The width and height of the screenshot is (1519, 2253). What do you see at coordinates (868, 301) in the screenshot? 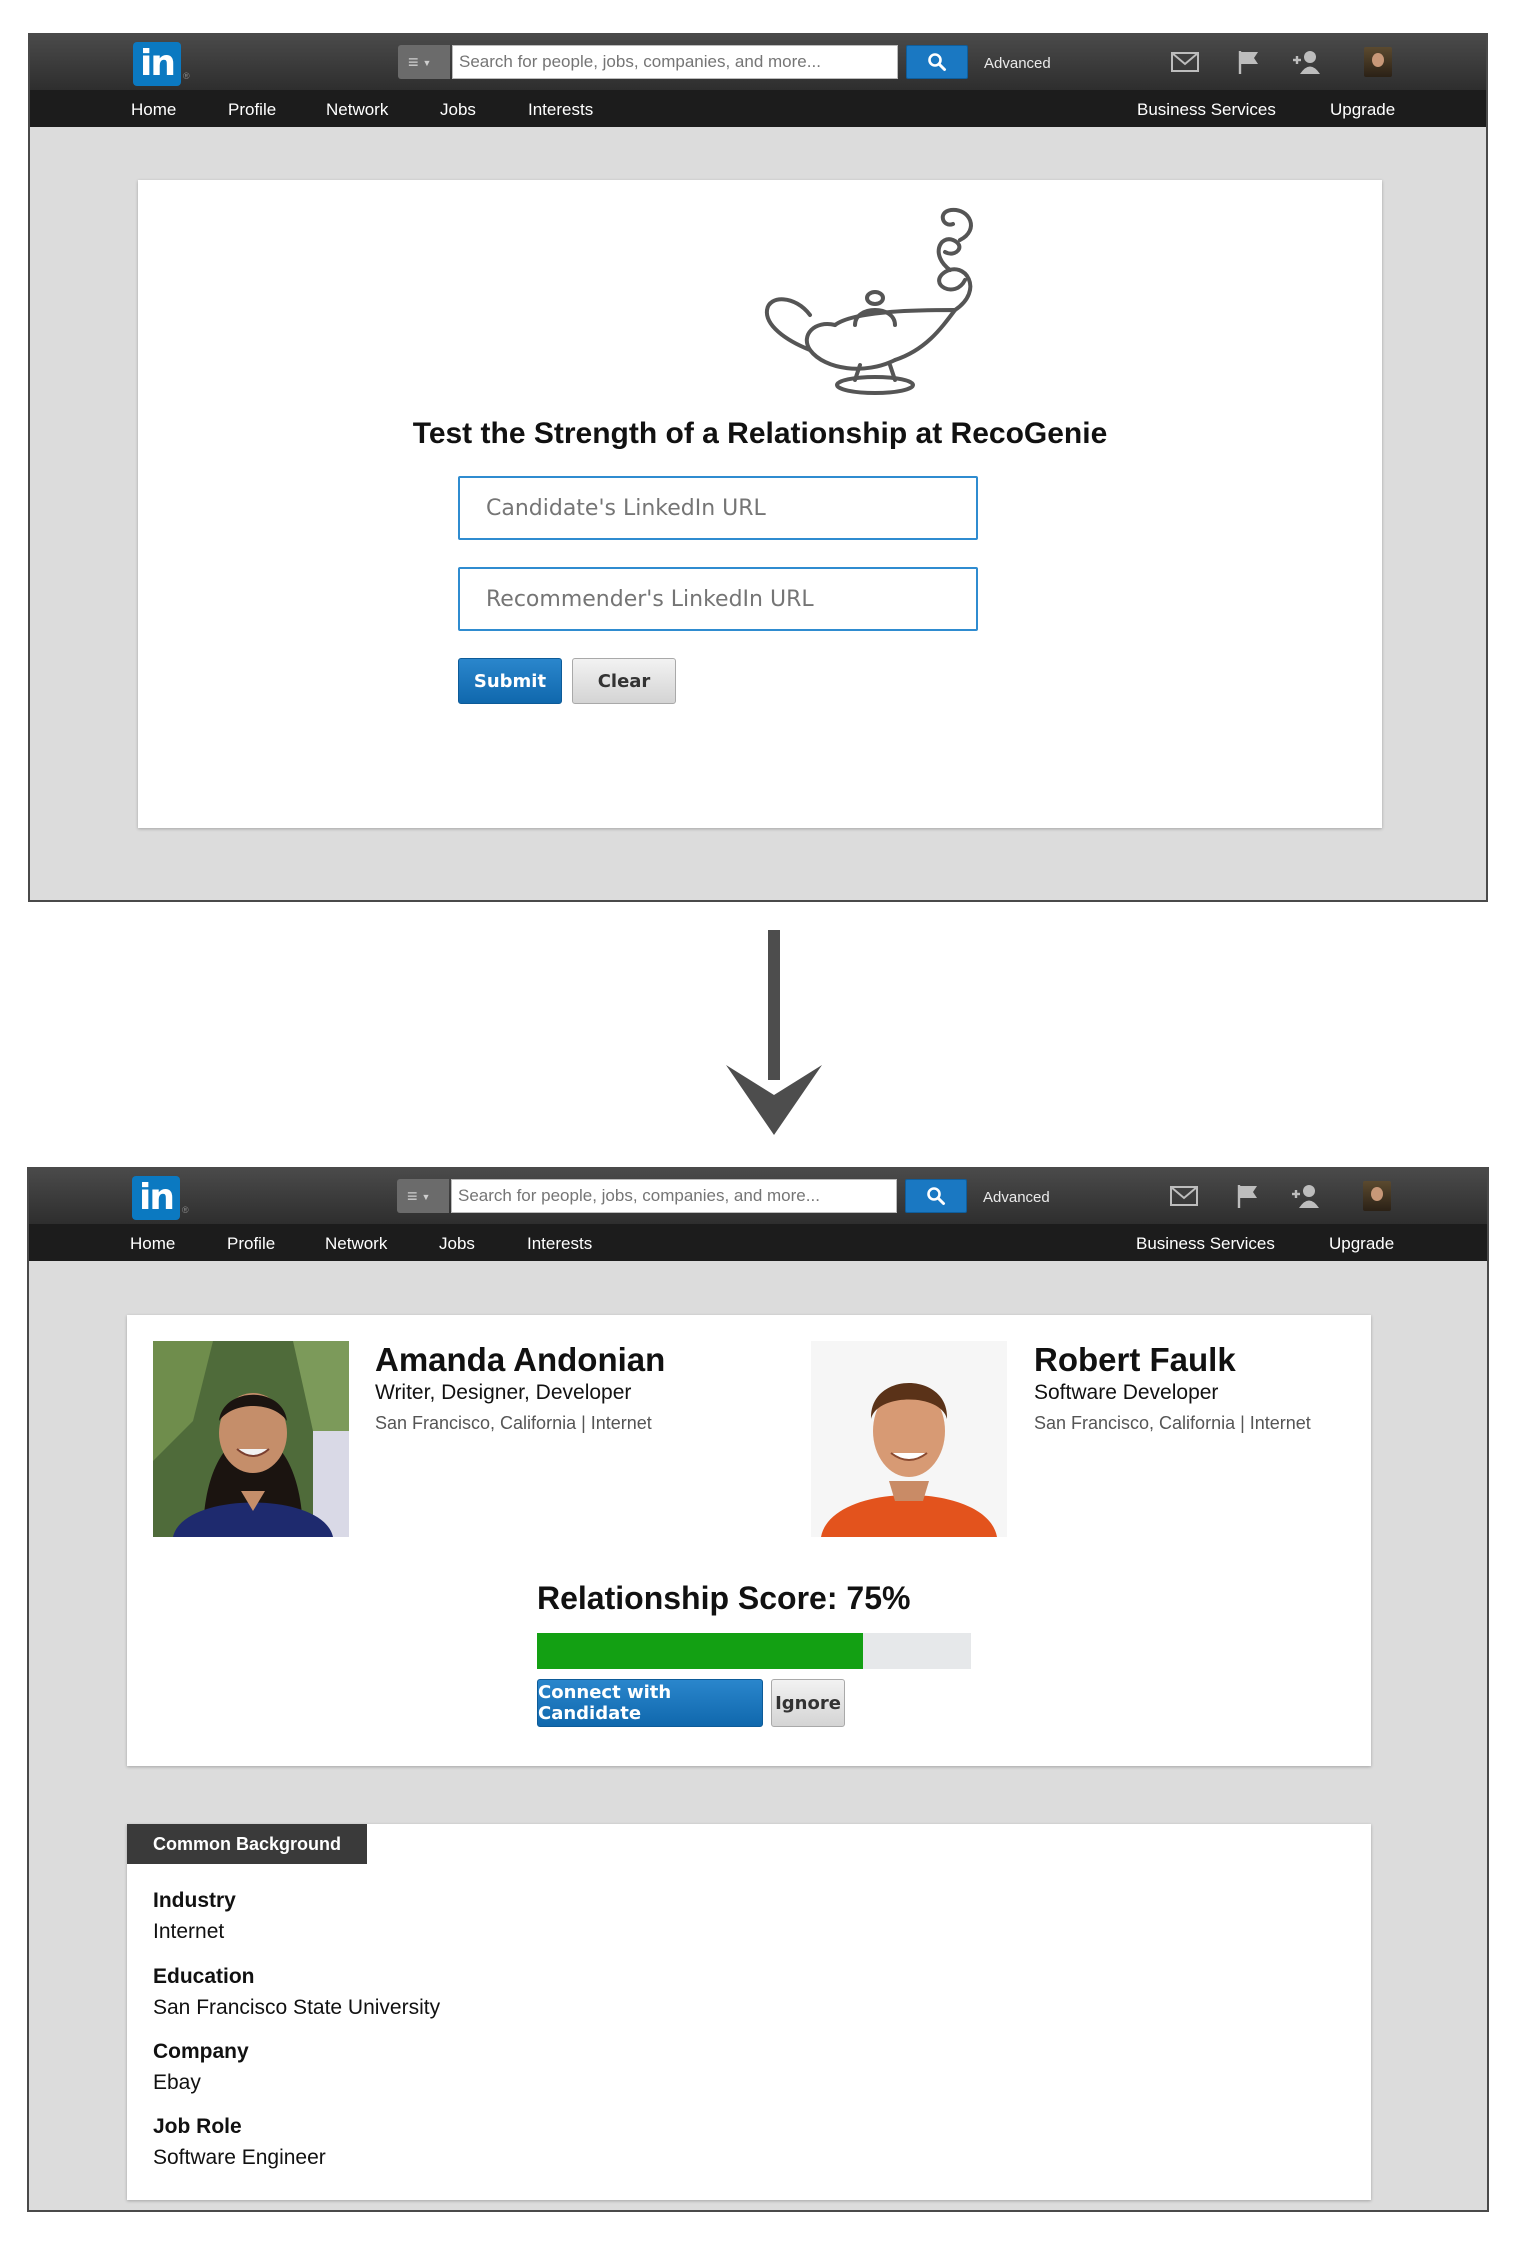
I see `genie-lamp-icon` at bounding box center [868, 301].